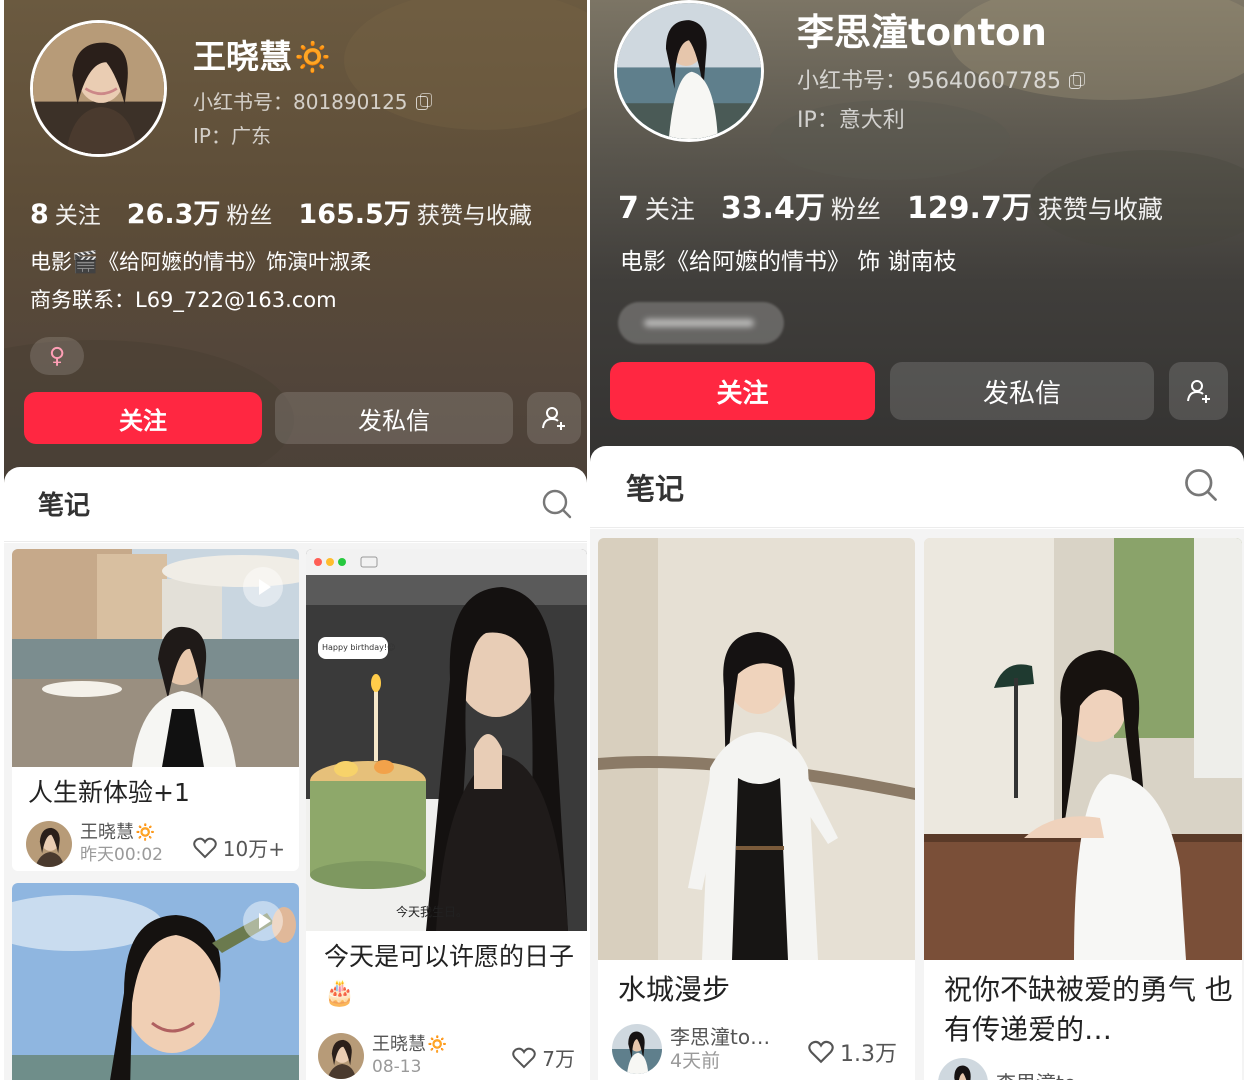 The height and width of the screenshot is (1080, 1244). What do you see at coordinates (674, 989) in the screenshot?
I see `note-title: 水城漫步` at bounding box center [674, 989].